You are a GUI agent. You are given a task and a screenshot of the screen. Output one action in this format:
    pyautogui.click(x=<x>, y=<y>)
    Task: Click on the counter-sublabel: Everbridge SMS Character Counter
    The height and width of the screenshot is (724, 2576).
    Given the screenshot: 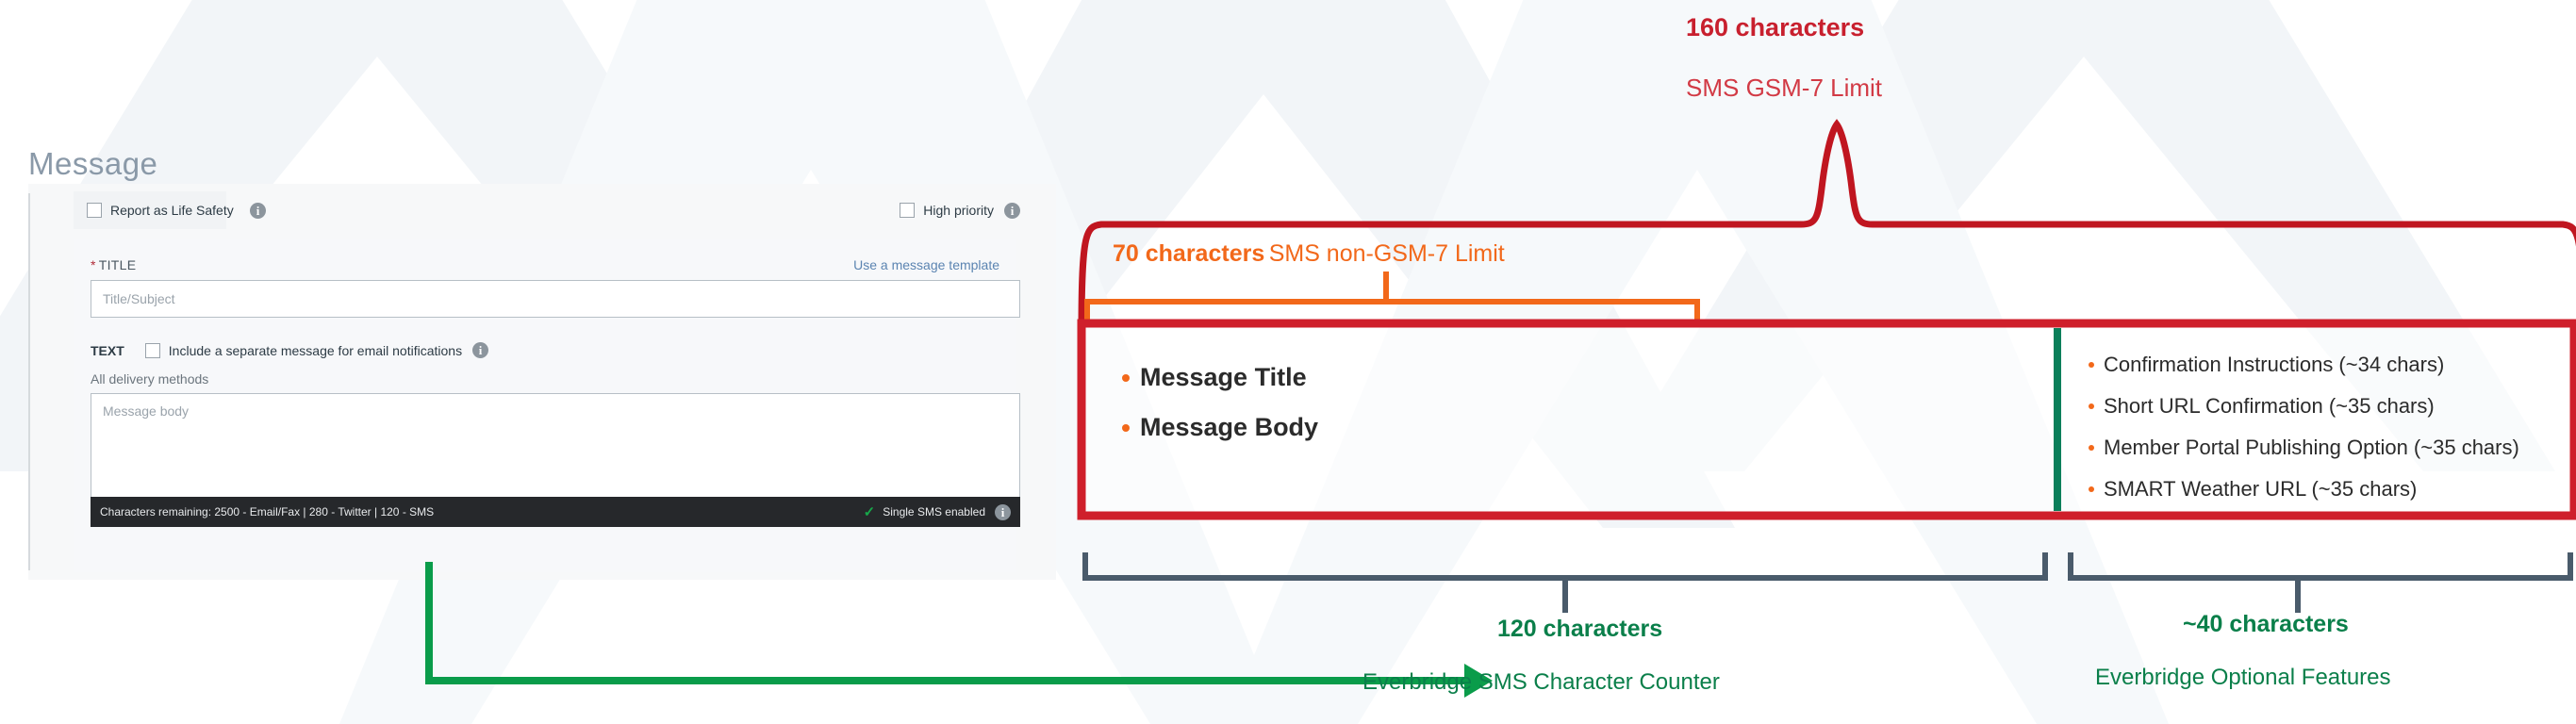 What is the action you would take?
    pyautogui.click(x=1541, y=682)
    